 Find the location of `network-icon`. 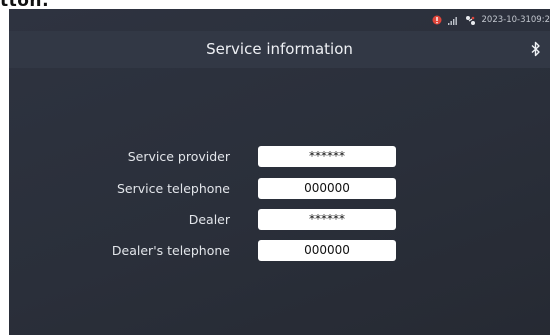

network-icon is located at coordinates (470, 20).